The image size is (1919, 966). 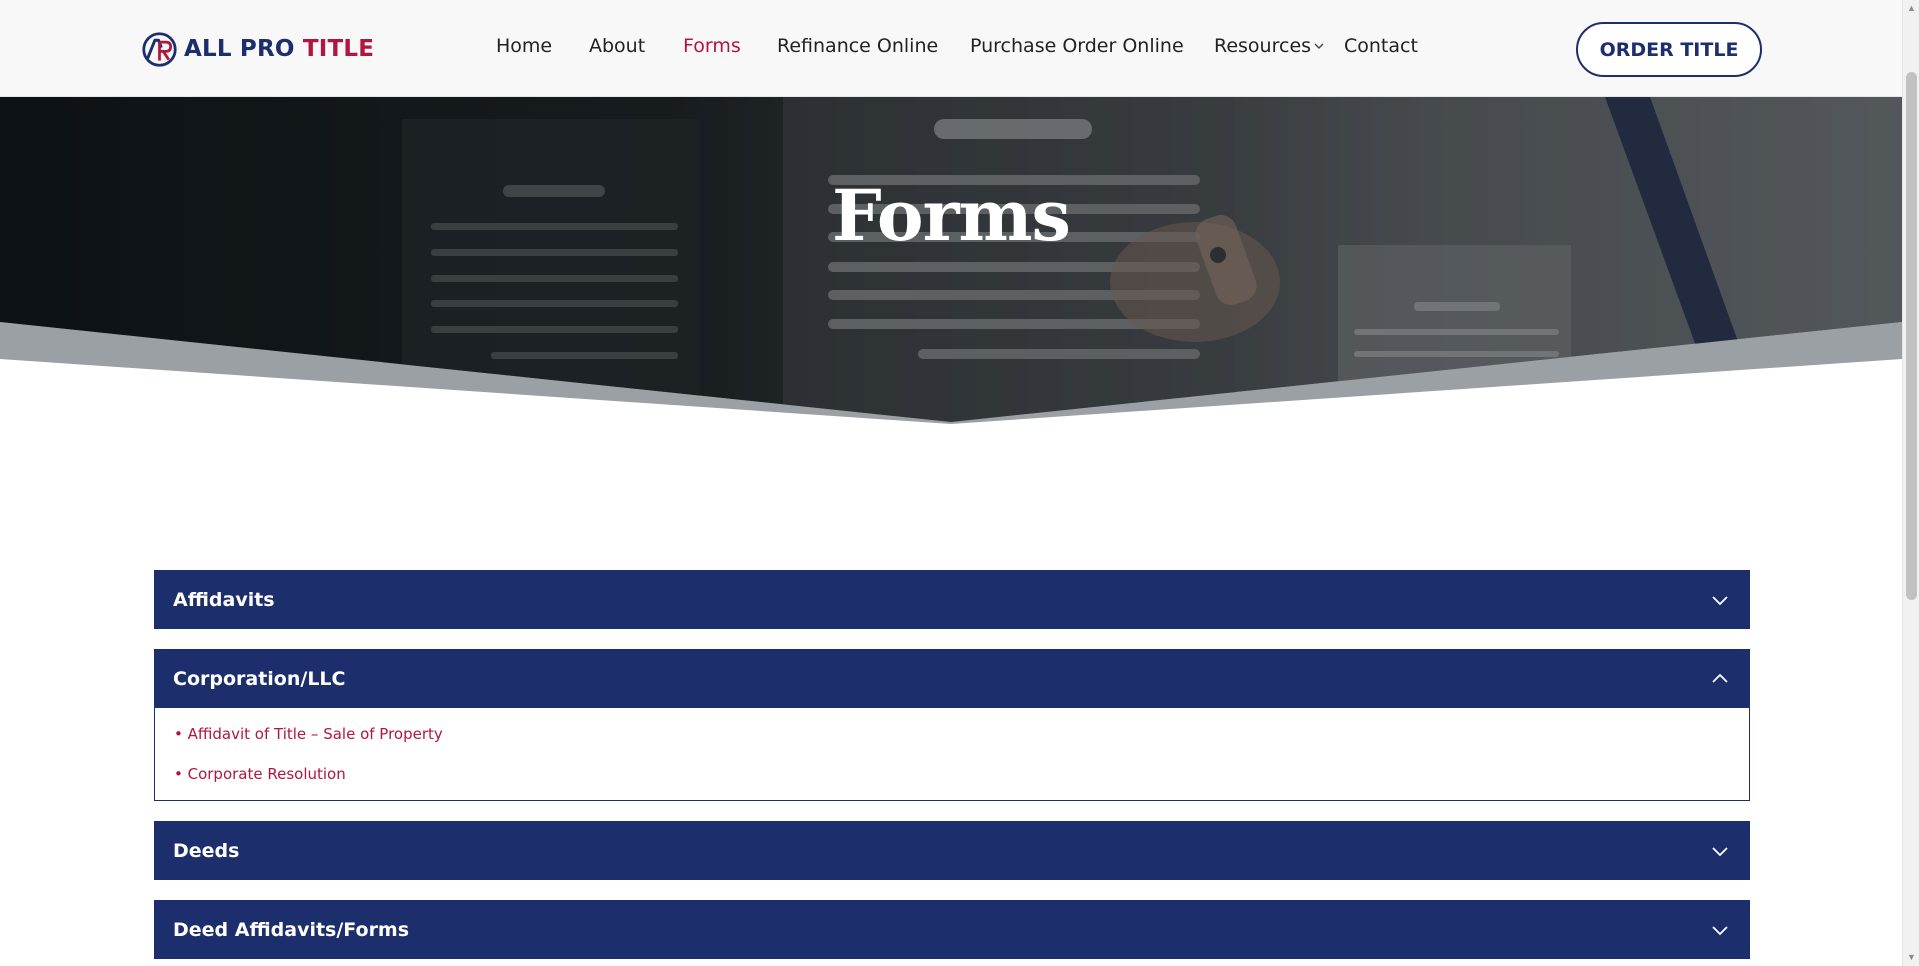 I want to click on accordion-title: Corporation/LLC, so click(x=259, y=678).